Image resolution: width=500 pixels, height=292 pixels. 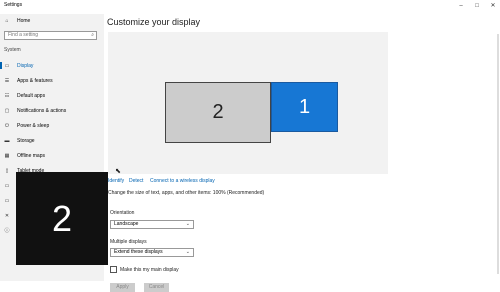 What do you see at coordinates (7, 140) in the screenshot?
I see `storage-icon: ▬` at bounding box center [7, 140].